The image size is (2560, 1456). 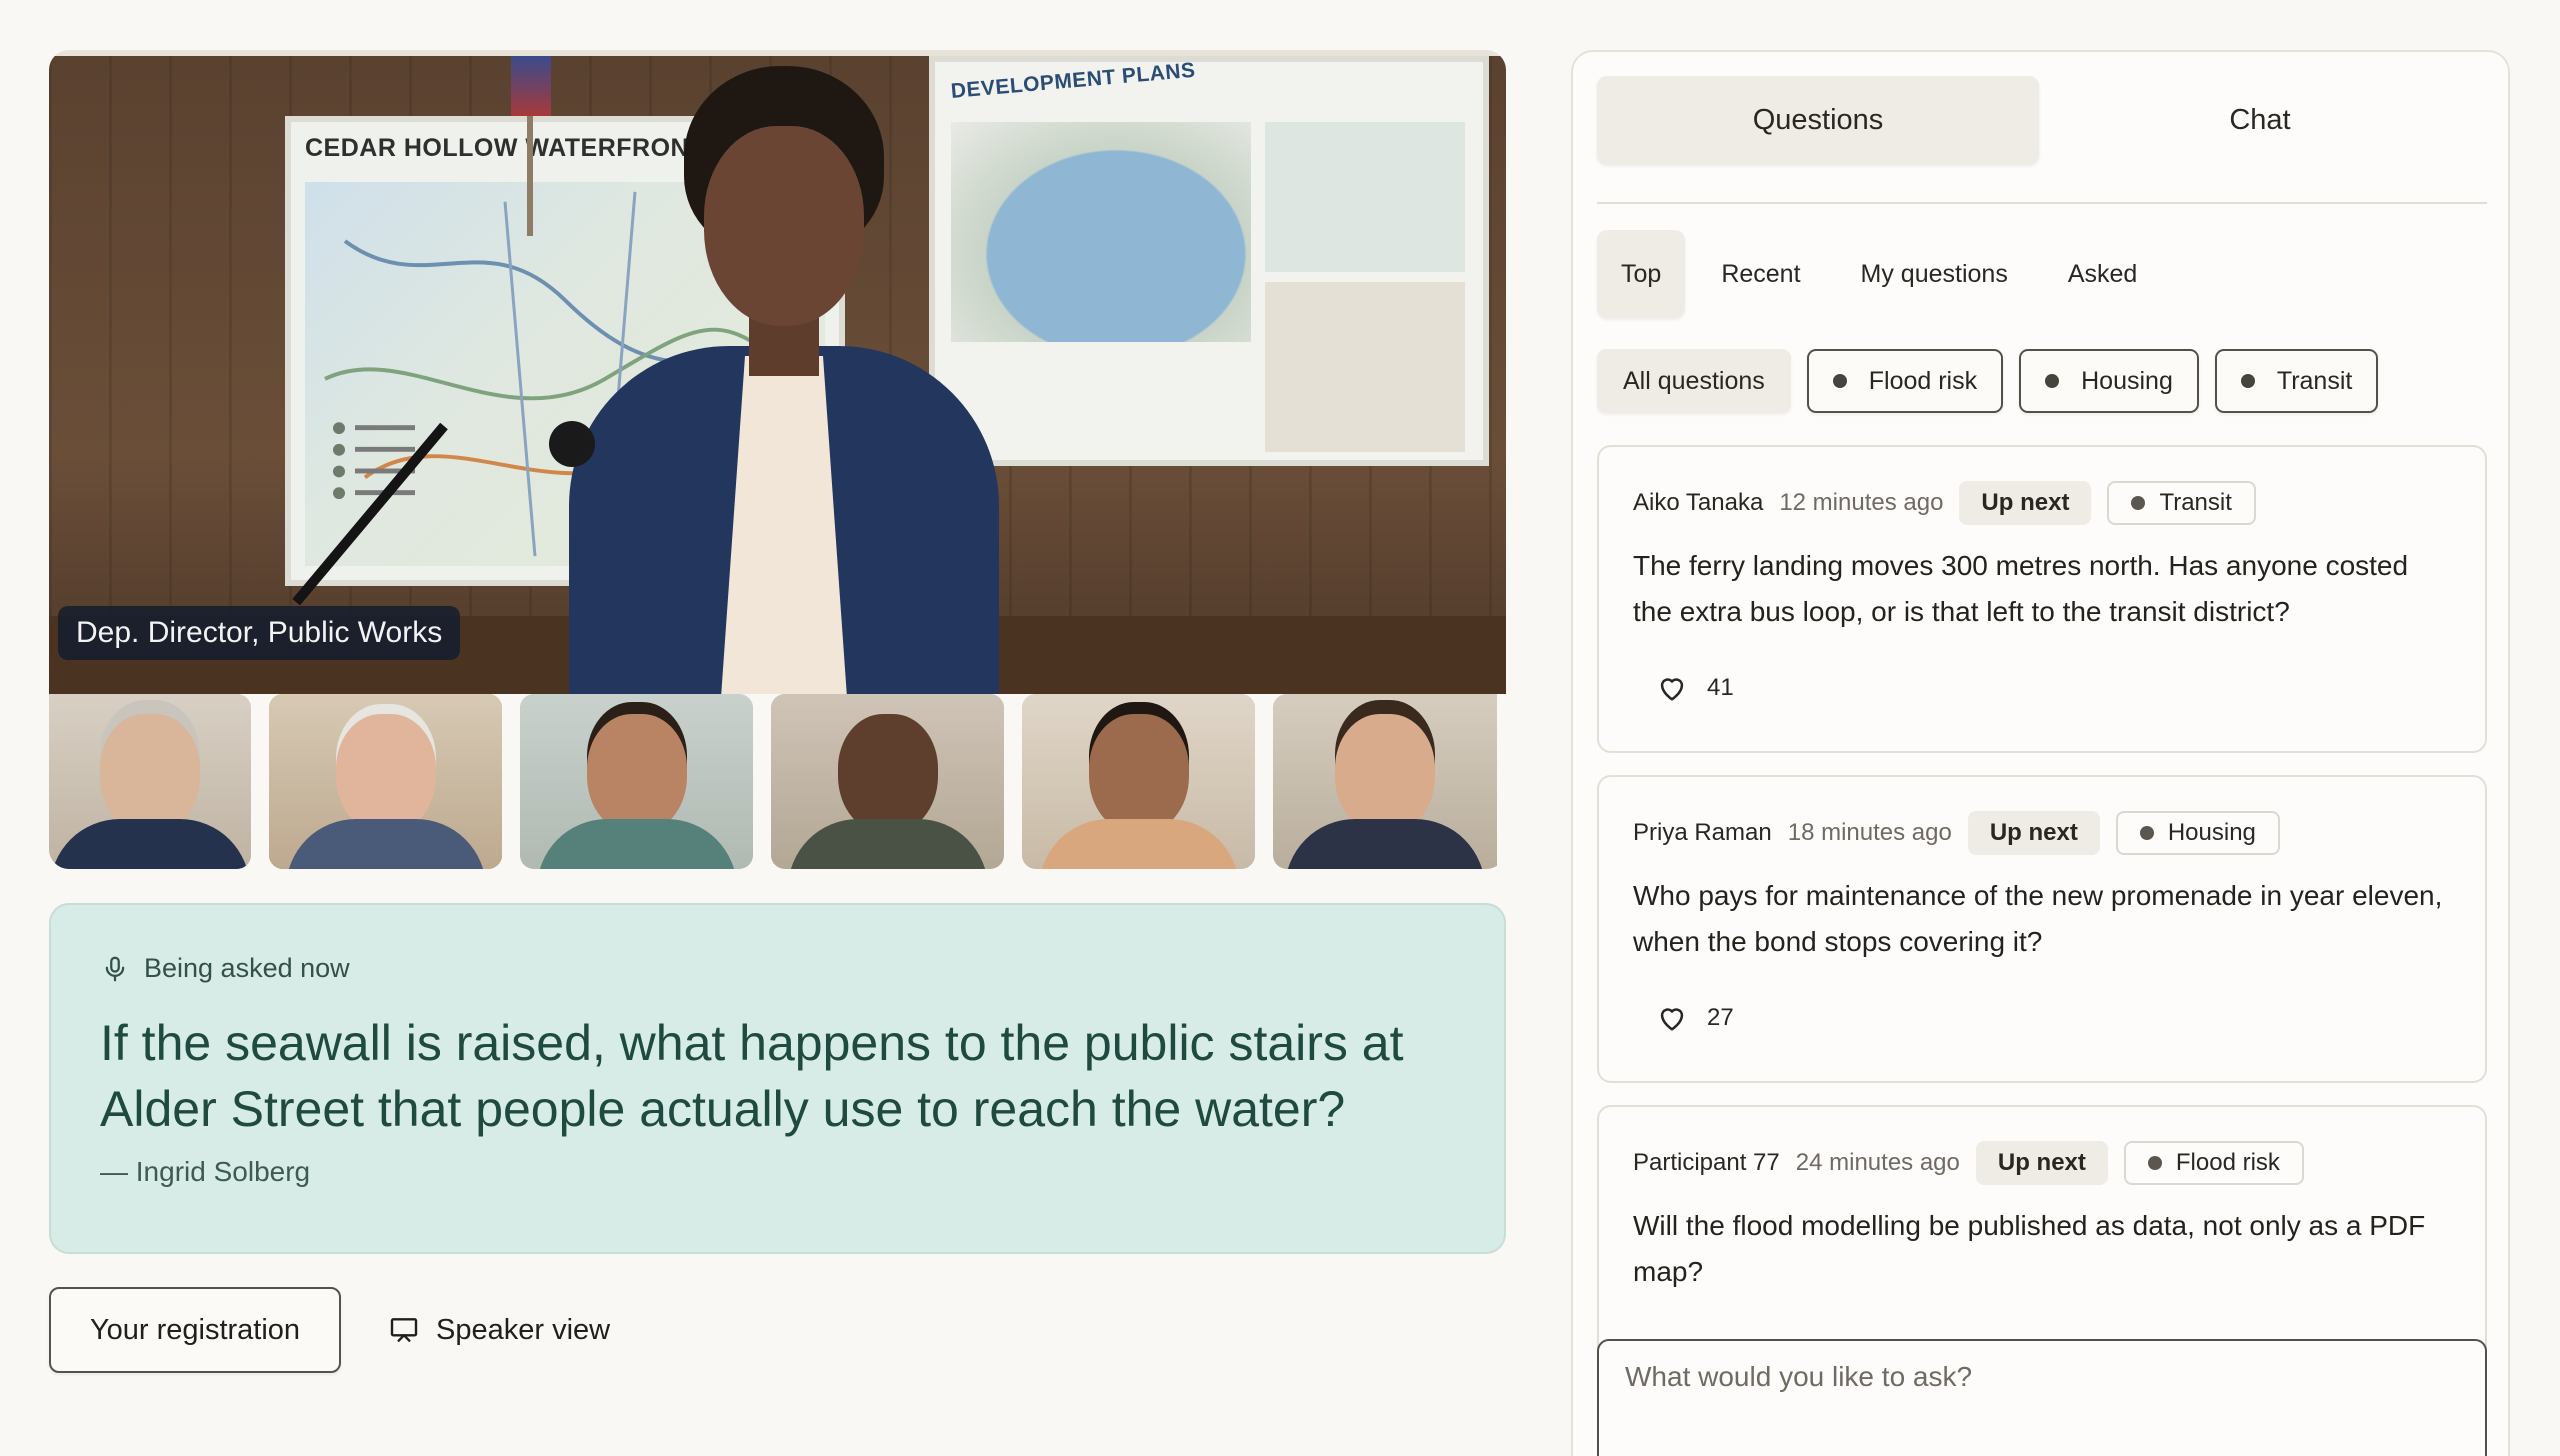 What do you see at coordinates (1877, 1162) in the screenshot?
I see `question-time: 24 minutes ago` at bounding box center [1877, 1162].